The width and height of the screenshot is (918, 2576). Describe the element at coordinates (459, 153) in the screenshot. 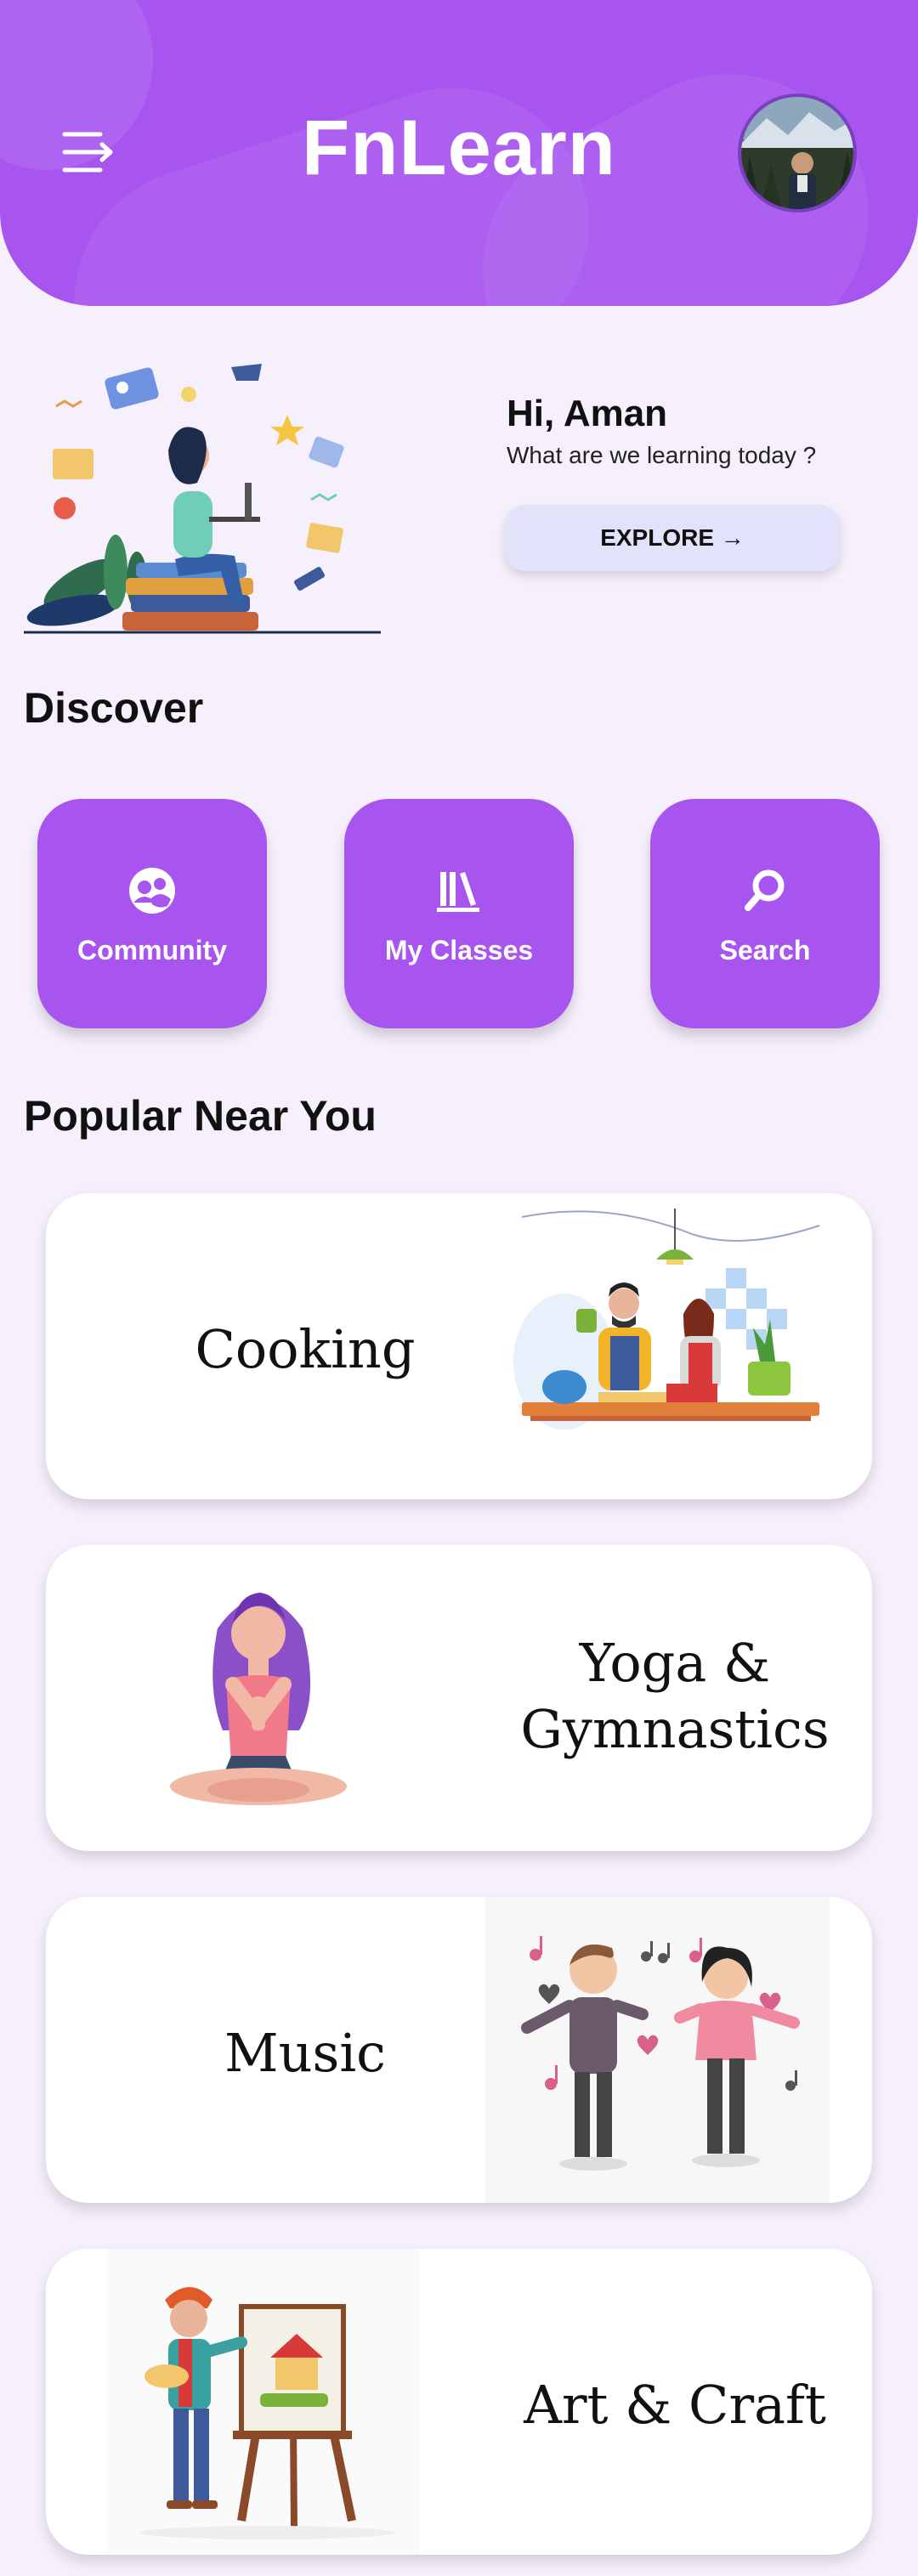

I see `app-header: FnLearn` at that location.